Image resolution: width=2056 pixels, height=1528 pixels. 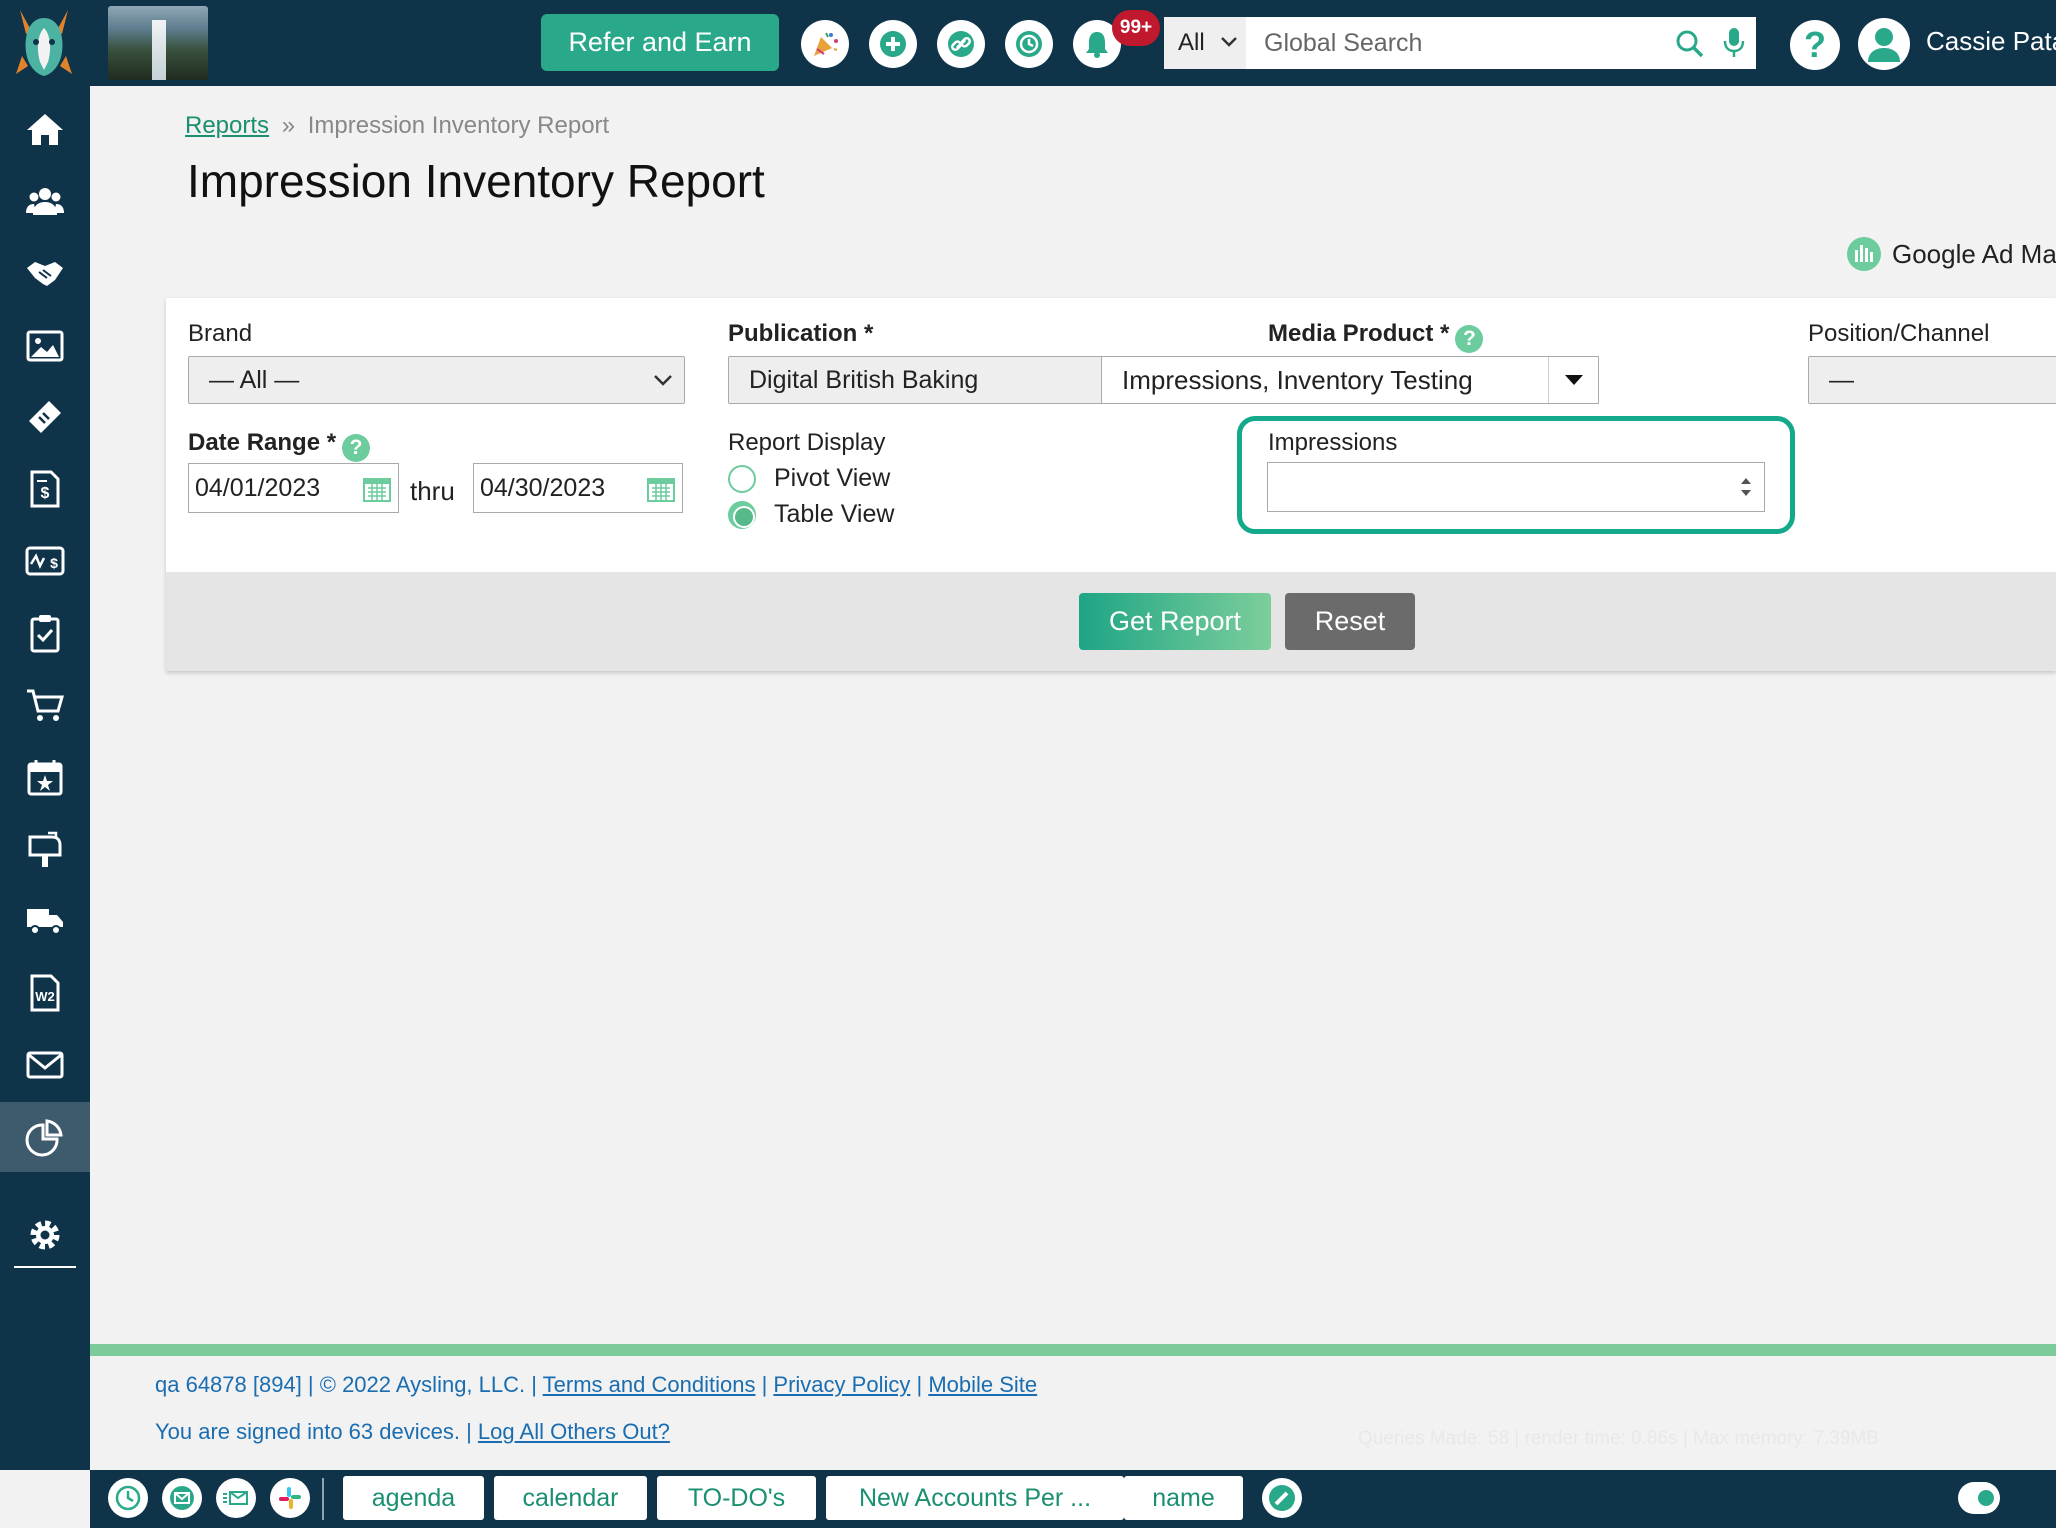 I want to click on bar-chart-icon, so click(x=1864, y=254).